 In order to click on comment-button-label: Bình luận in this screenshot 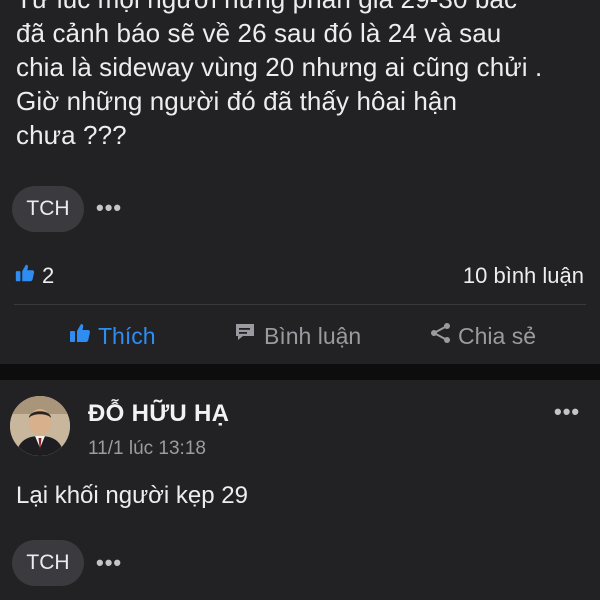, I will do `click(313, 335)`.